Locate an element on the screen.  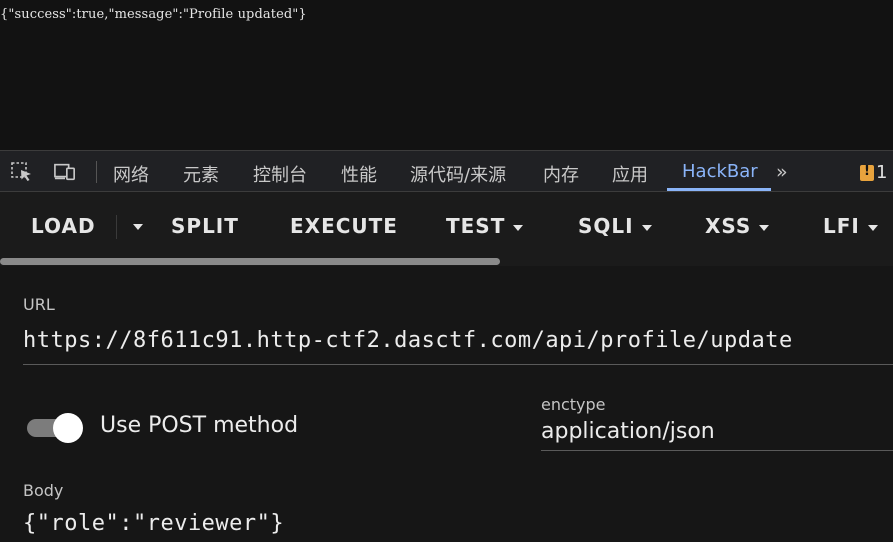
body-field: {"role":"reviewer"} is located at coordinates (153, 523).